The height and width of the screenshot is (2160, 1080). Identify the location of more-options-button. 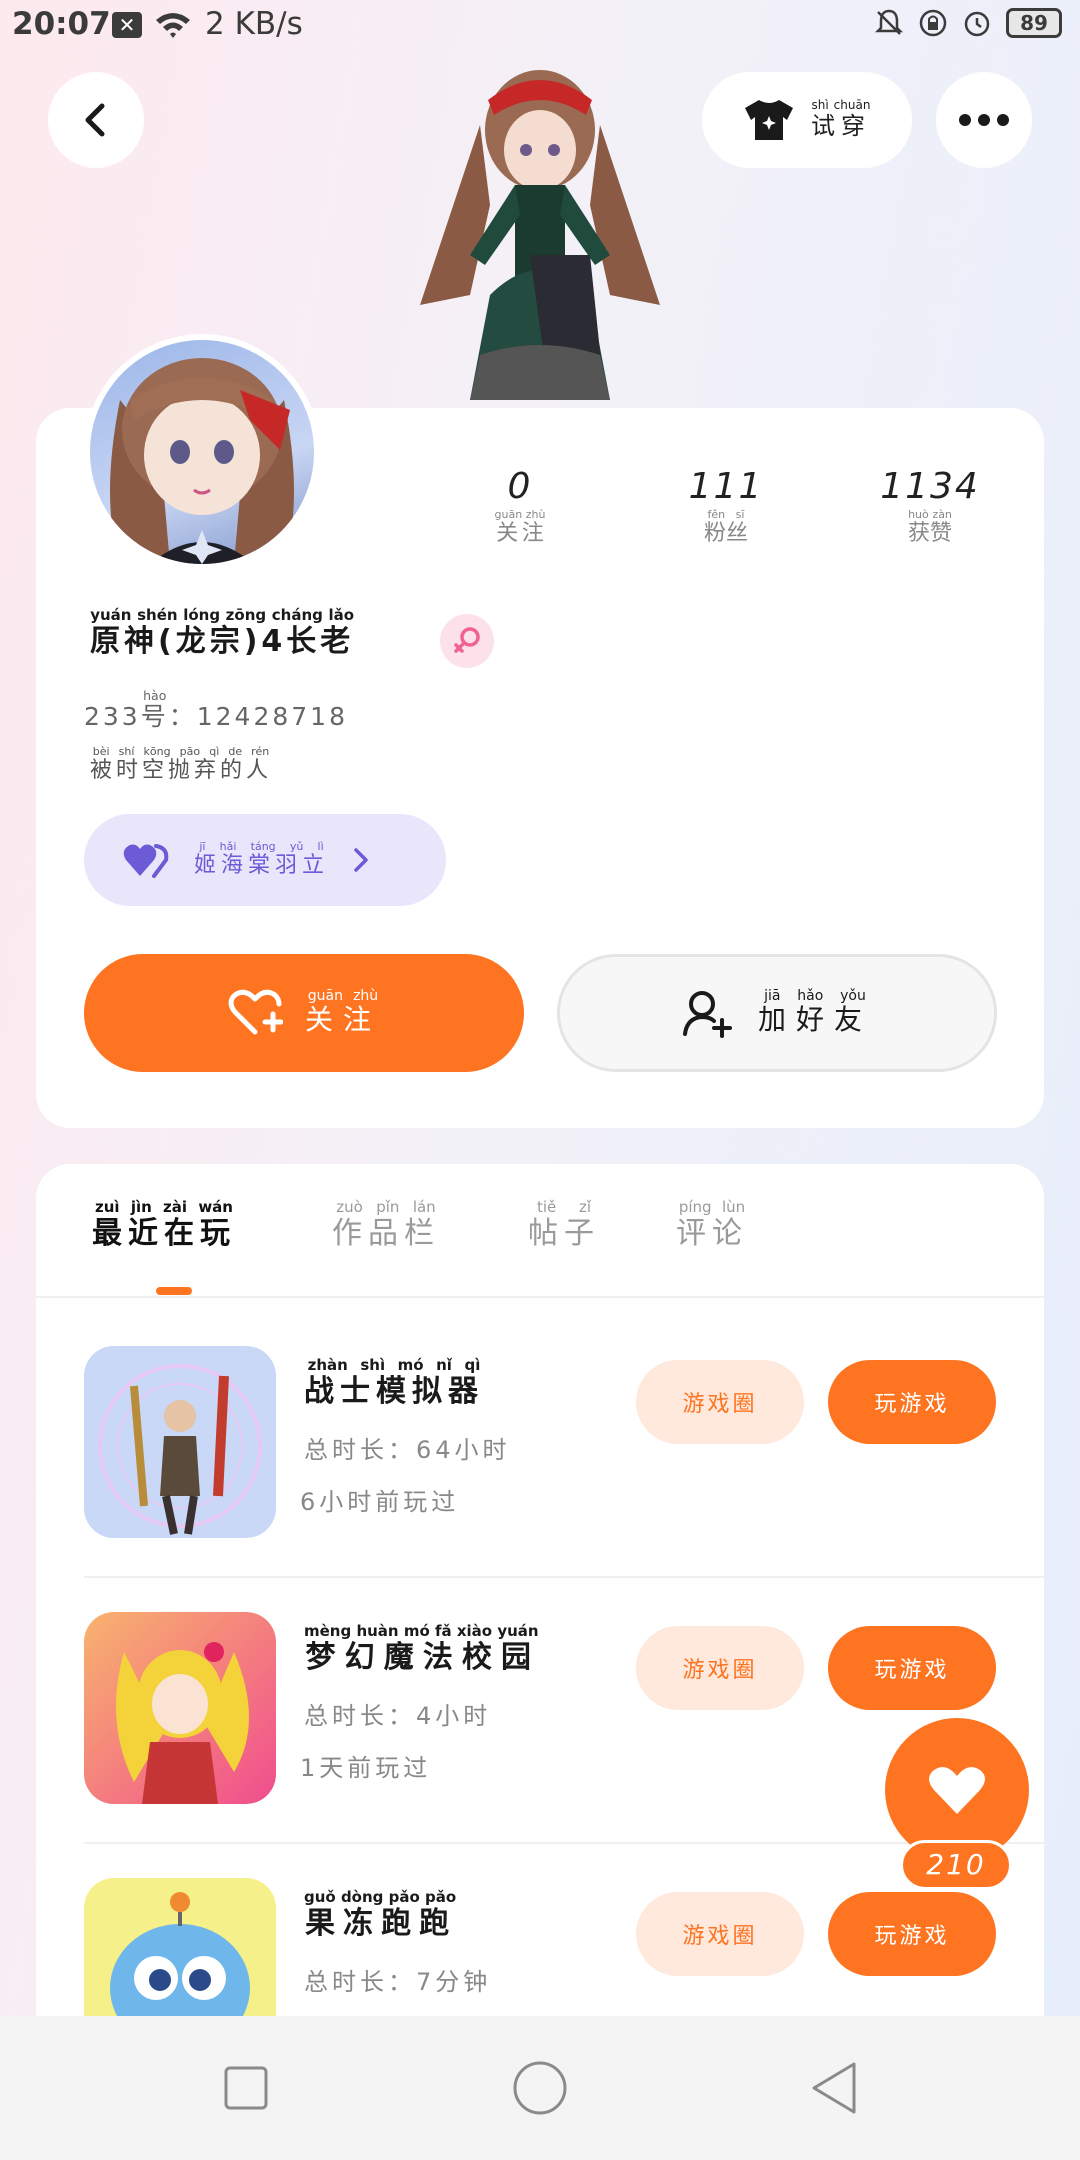
(984, 120).